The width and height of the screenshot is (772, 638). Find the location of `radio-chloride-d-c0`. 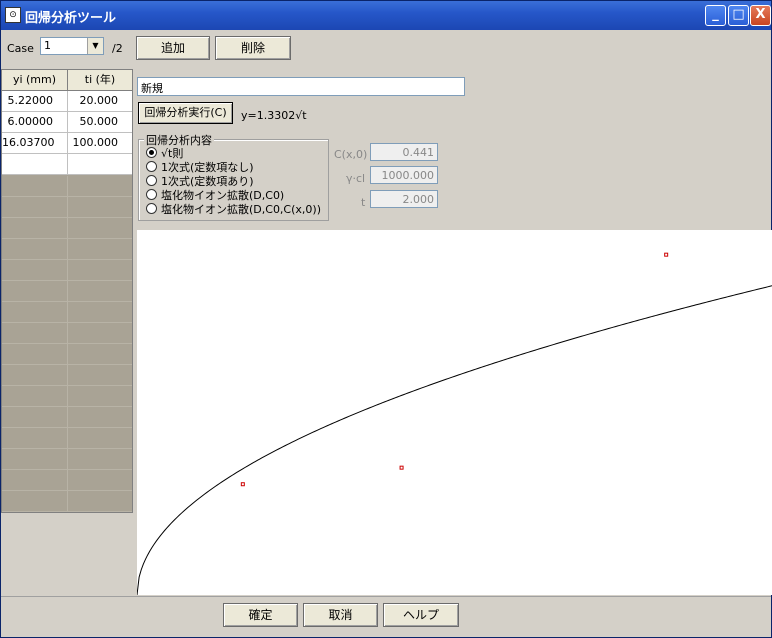

radio-chloride-d-c0 is located at coordinates (151, 194).